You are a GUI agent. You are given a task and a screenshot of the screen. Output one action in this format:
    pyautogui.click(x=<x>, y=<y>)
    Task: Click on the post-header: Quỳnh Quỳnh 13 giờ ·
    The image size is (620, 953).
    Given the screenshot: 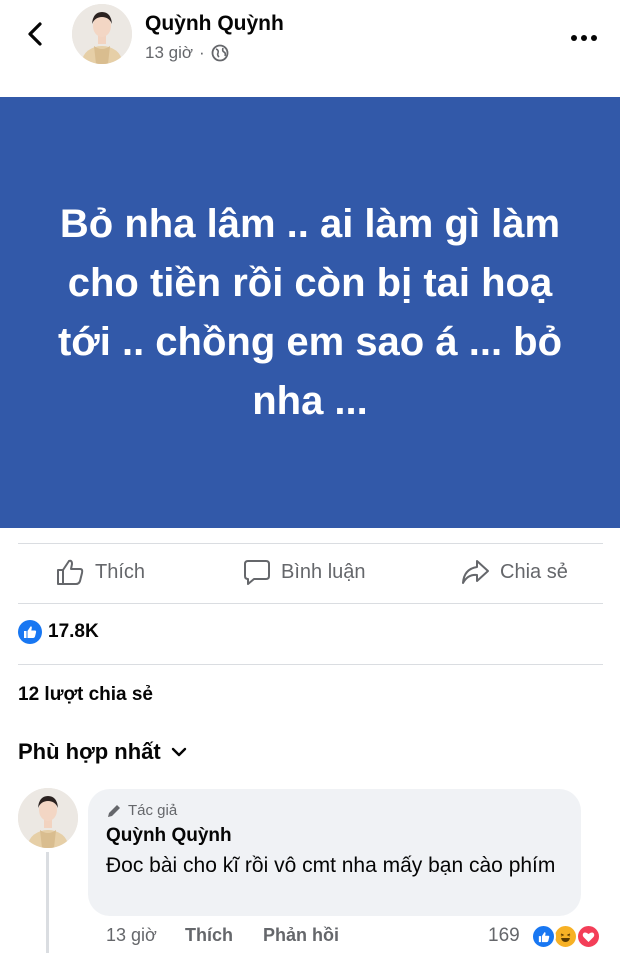 What is the action you would take?
    pyautogui.click(x=310, y=35)
    